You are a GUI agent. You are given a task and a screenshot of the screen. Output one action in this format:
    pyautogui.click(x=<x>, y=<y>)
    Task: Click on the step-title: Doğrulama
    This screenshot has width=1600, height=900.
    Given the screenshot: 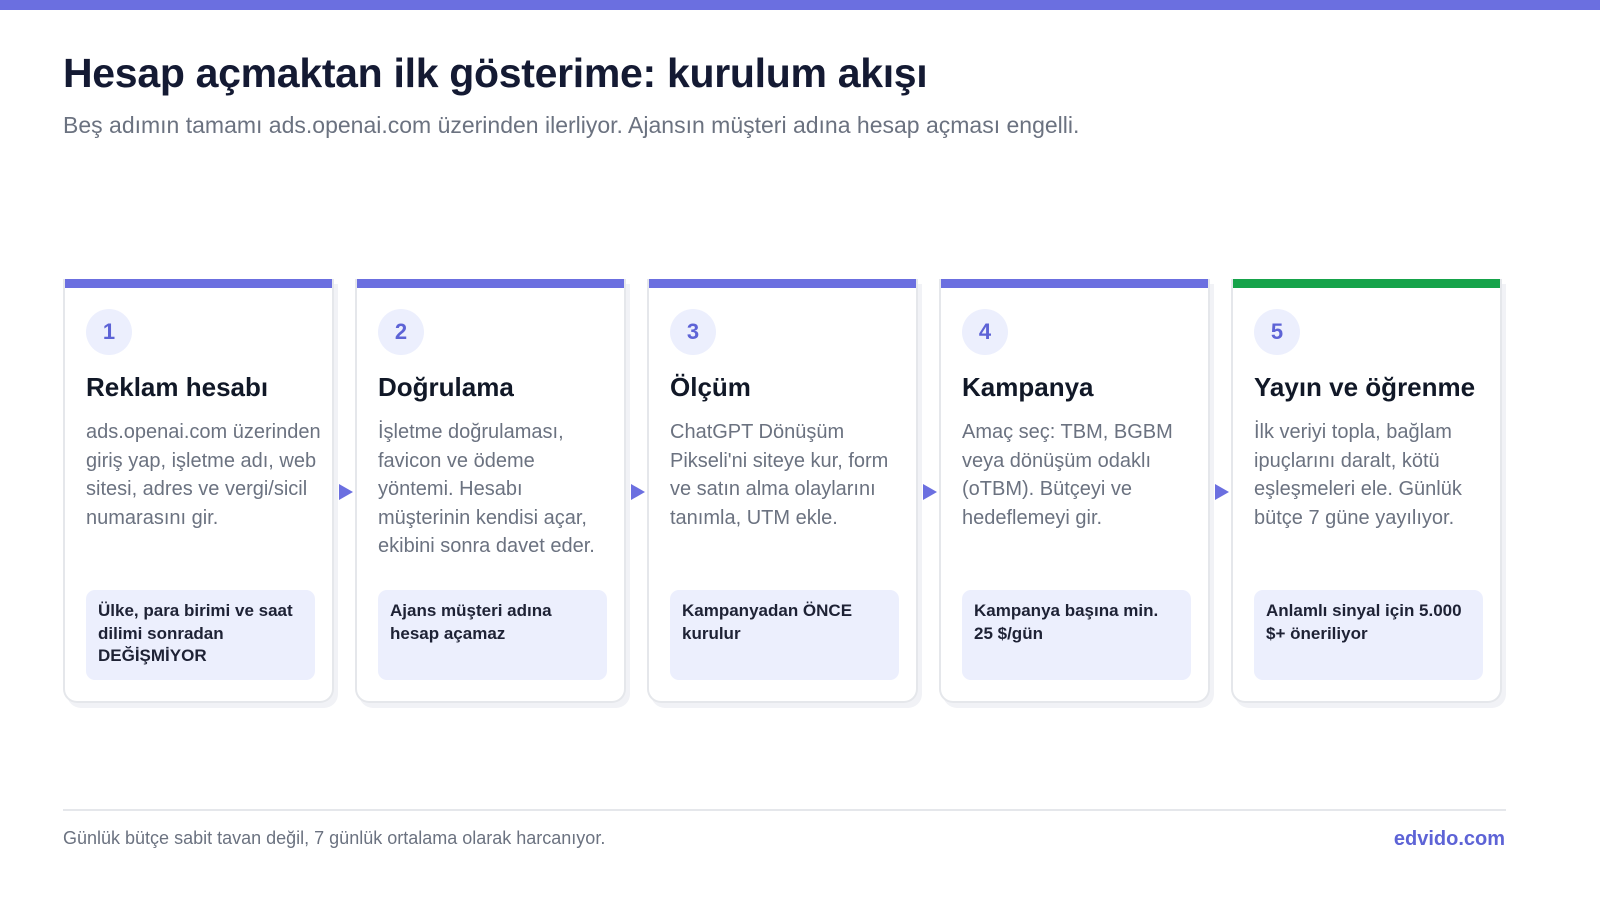 What is the action you would take?
    pyautogui.click(x=446, y=387)
    